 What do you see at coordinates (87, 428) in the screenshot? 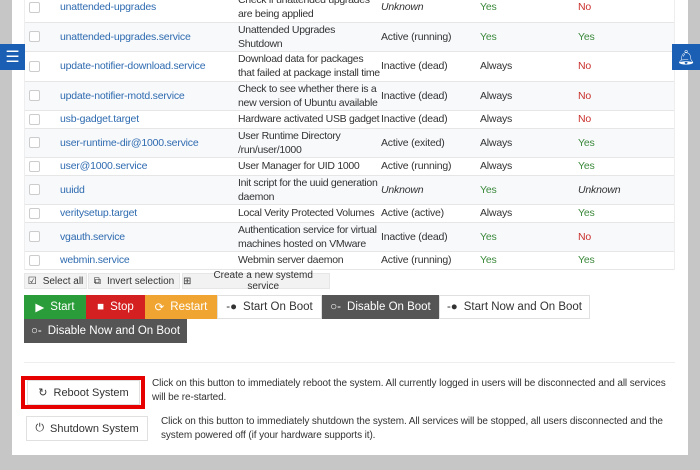
I see `shutdown-system-button: ⏻ Shutdown System` at bounding box center [87, 428].